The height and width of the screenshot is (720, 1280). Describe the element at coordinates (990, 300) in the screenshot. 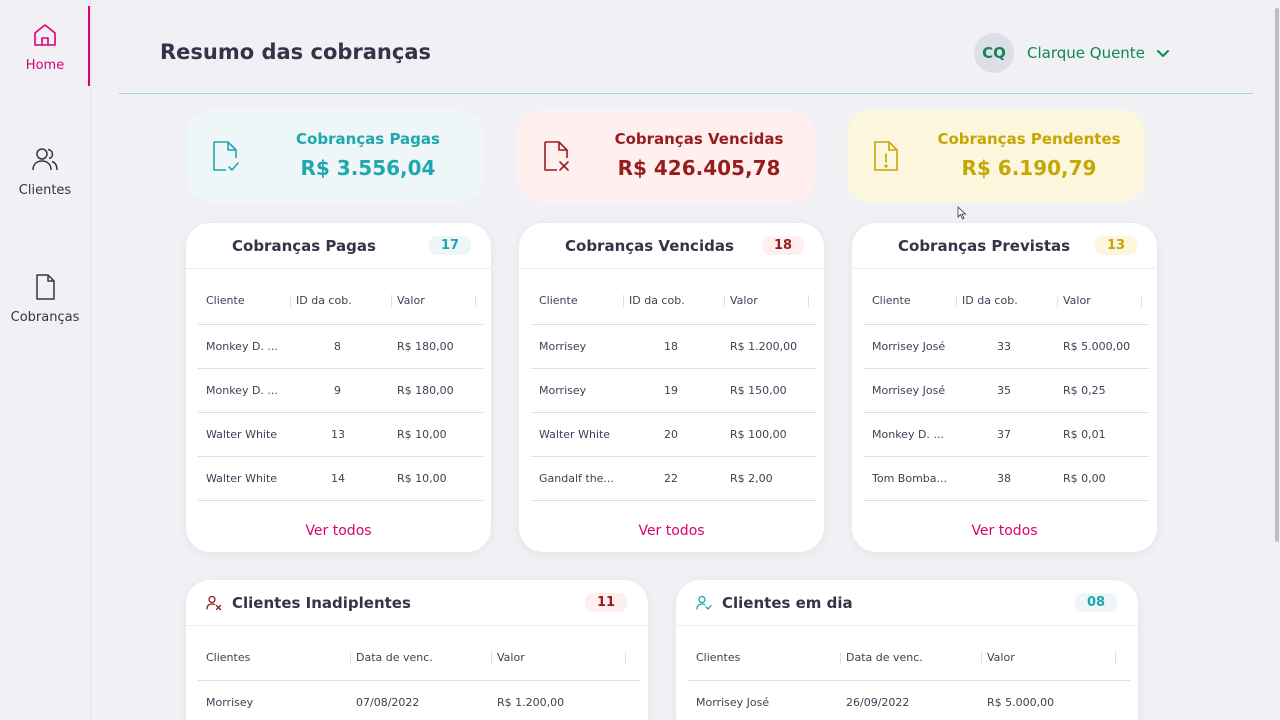

I see `column-header: ID da cob.` at that location.